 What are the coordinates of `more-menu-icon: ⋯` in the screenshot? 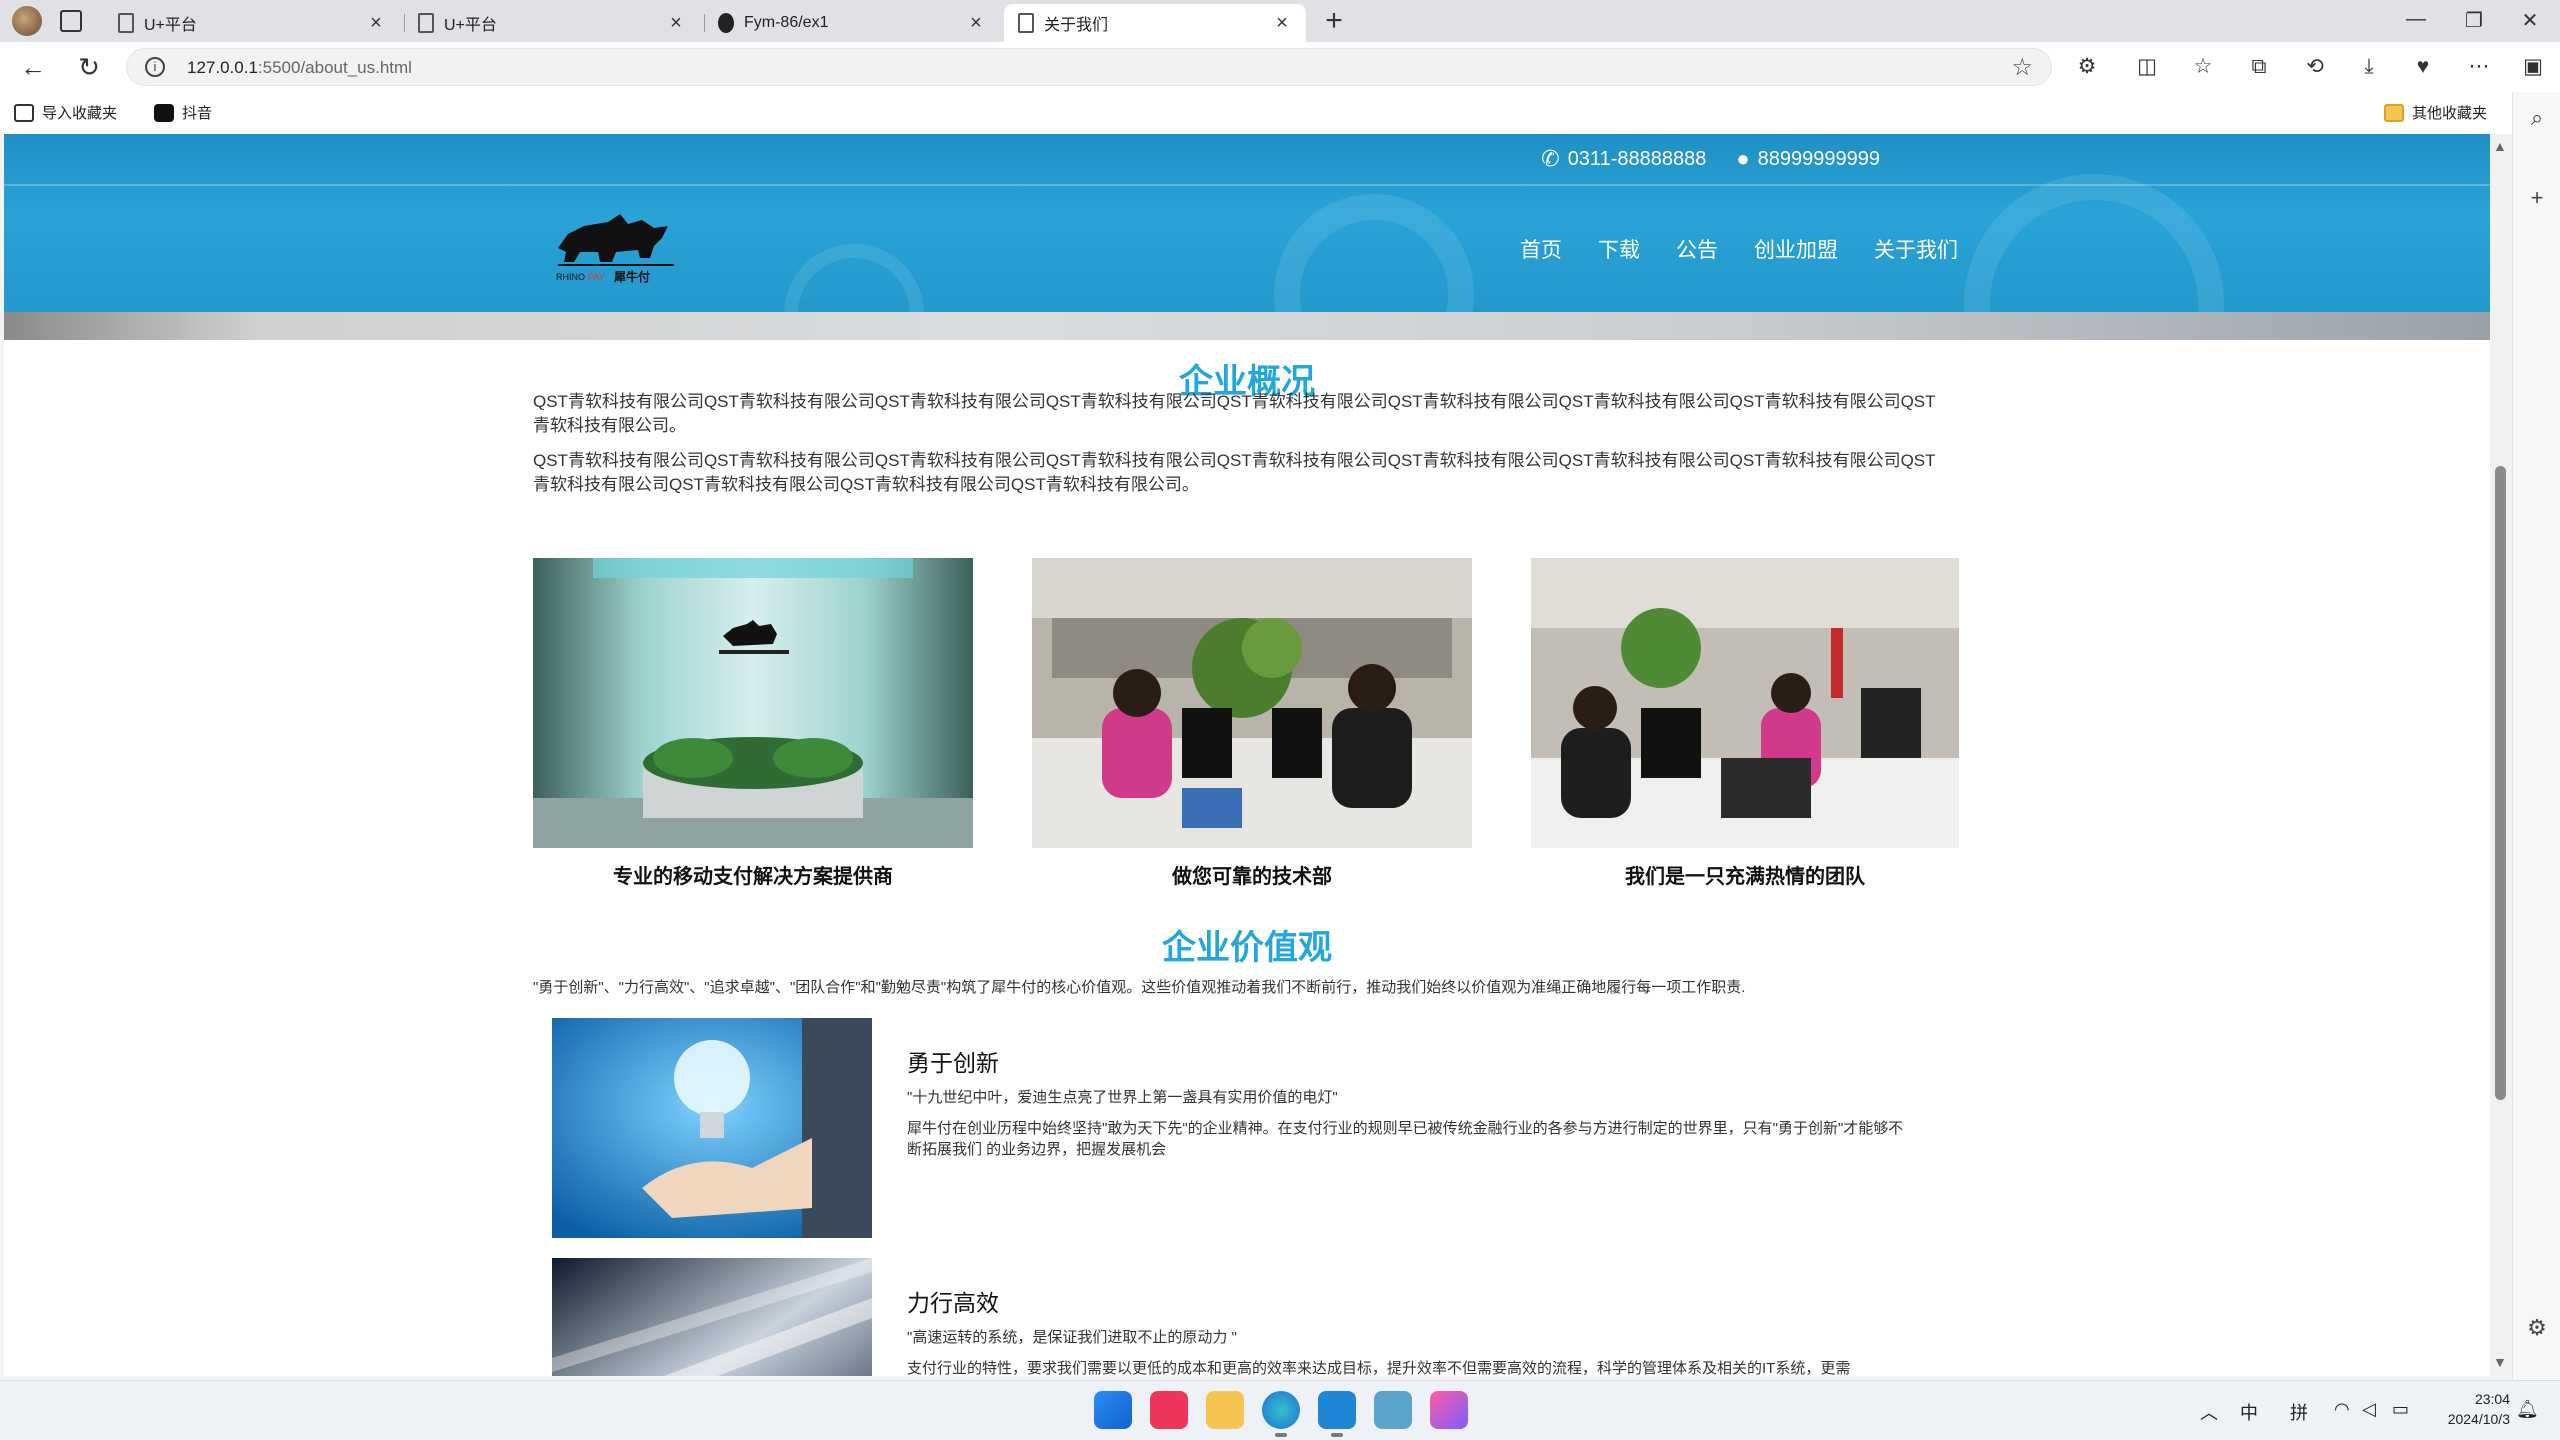 It's located at (2479, 67).